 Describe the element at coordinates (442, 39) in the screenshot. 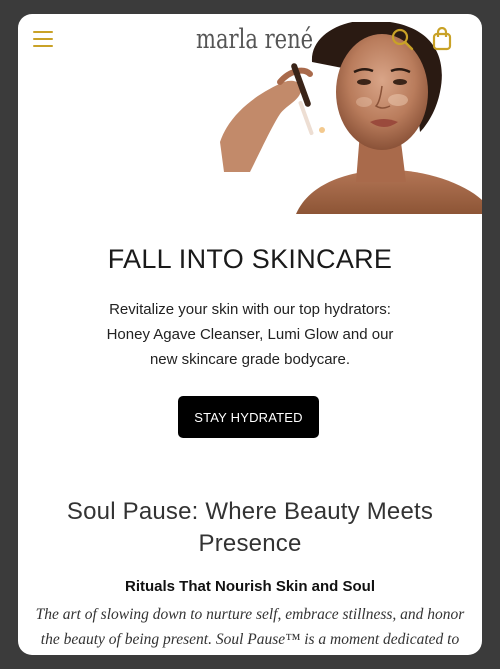

I see `shopping-bag-icon` at that location.